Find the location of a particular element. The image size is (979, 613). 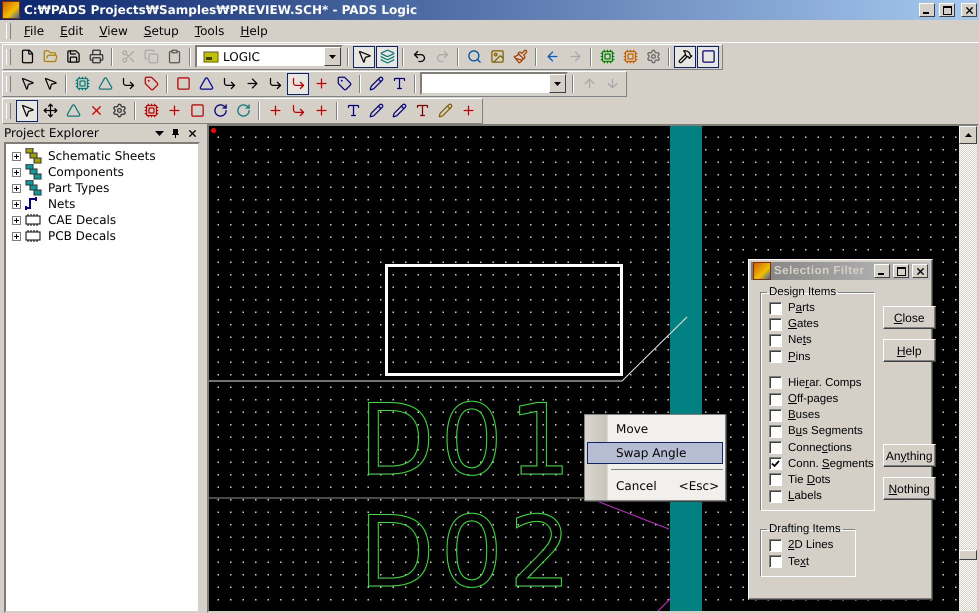

dialog-button: Anything is located at coordinates (909, 455).